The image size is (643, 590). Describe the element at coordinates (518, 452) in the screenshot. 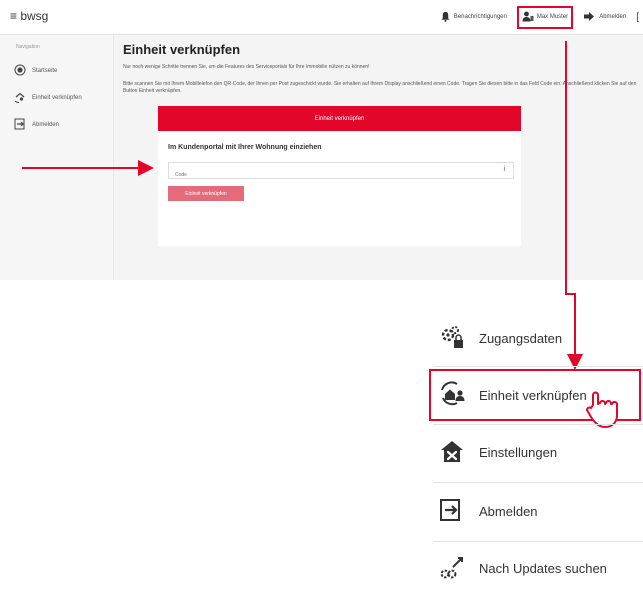

I see `menu-item-label: Einstellungen` at that location.